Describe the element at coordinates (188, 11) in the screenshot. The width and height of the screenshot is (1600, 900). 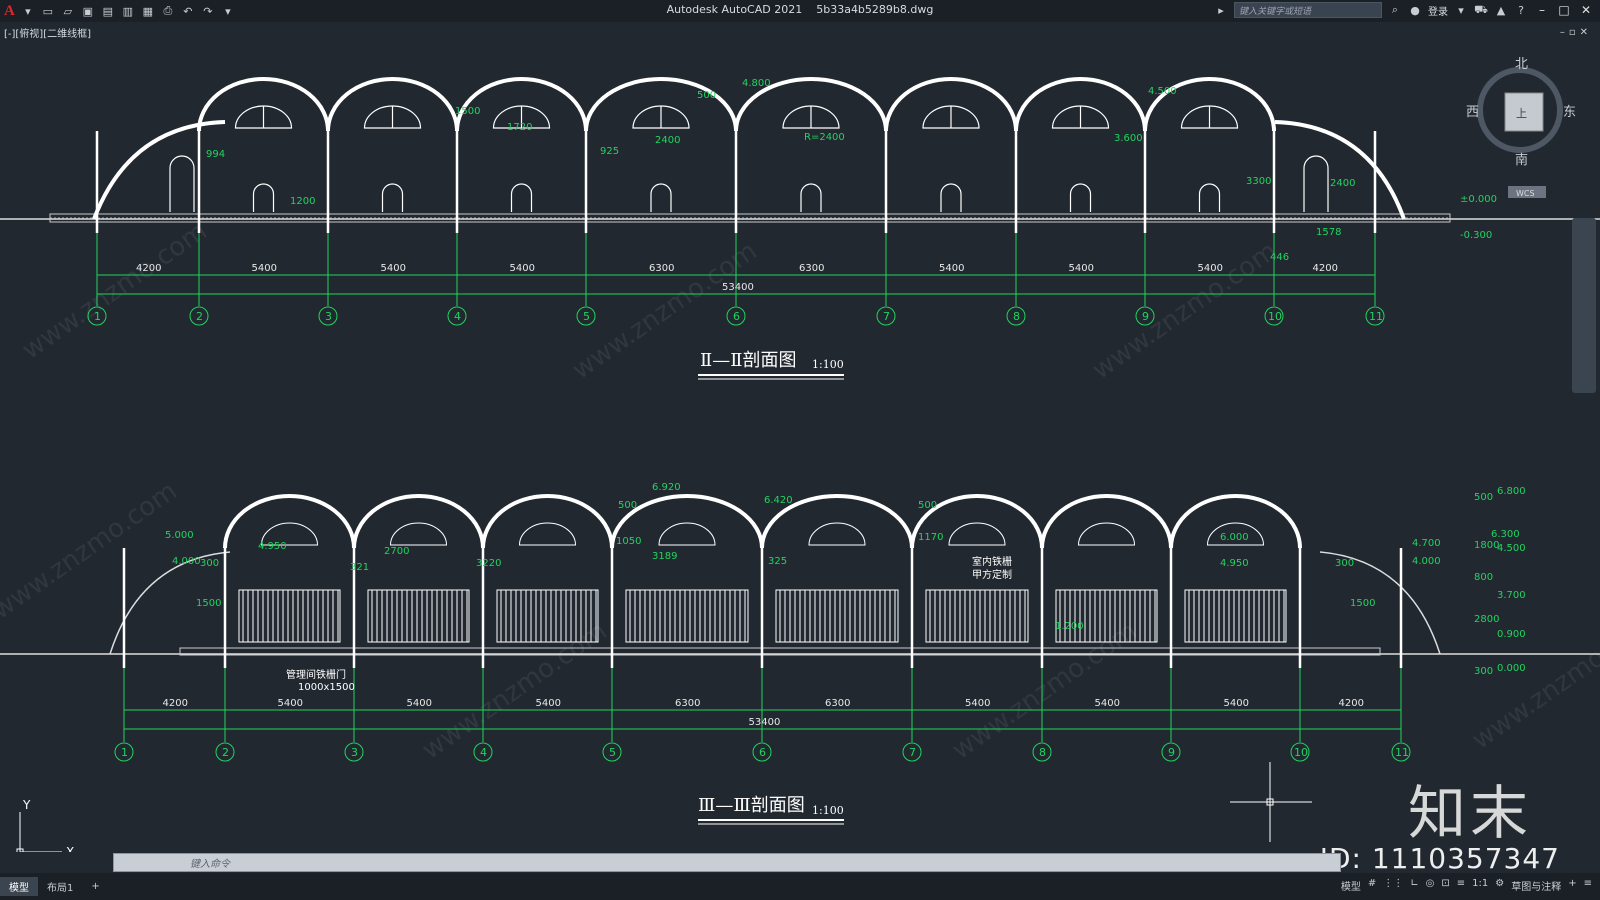
I see `undo-icon: ↶` at that location.